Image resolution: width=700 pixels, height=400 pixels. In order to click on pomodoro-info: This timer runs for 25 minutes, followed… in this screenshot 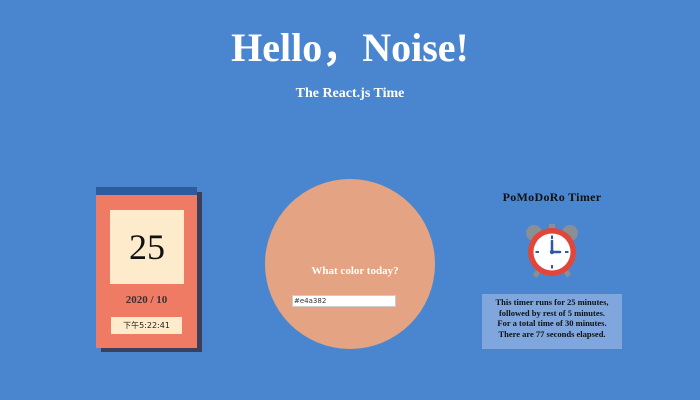, I will do `click(552, 321)`.